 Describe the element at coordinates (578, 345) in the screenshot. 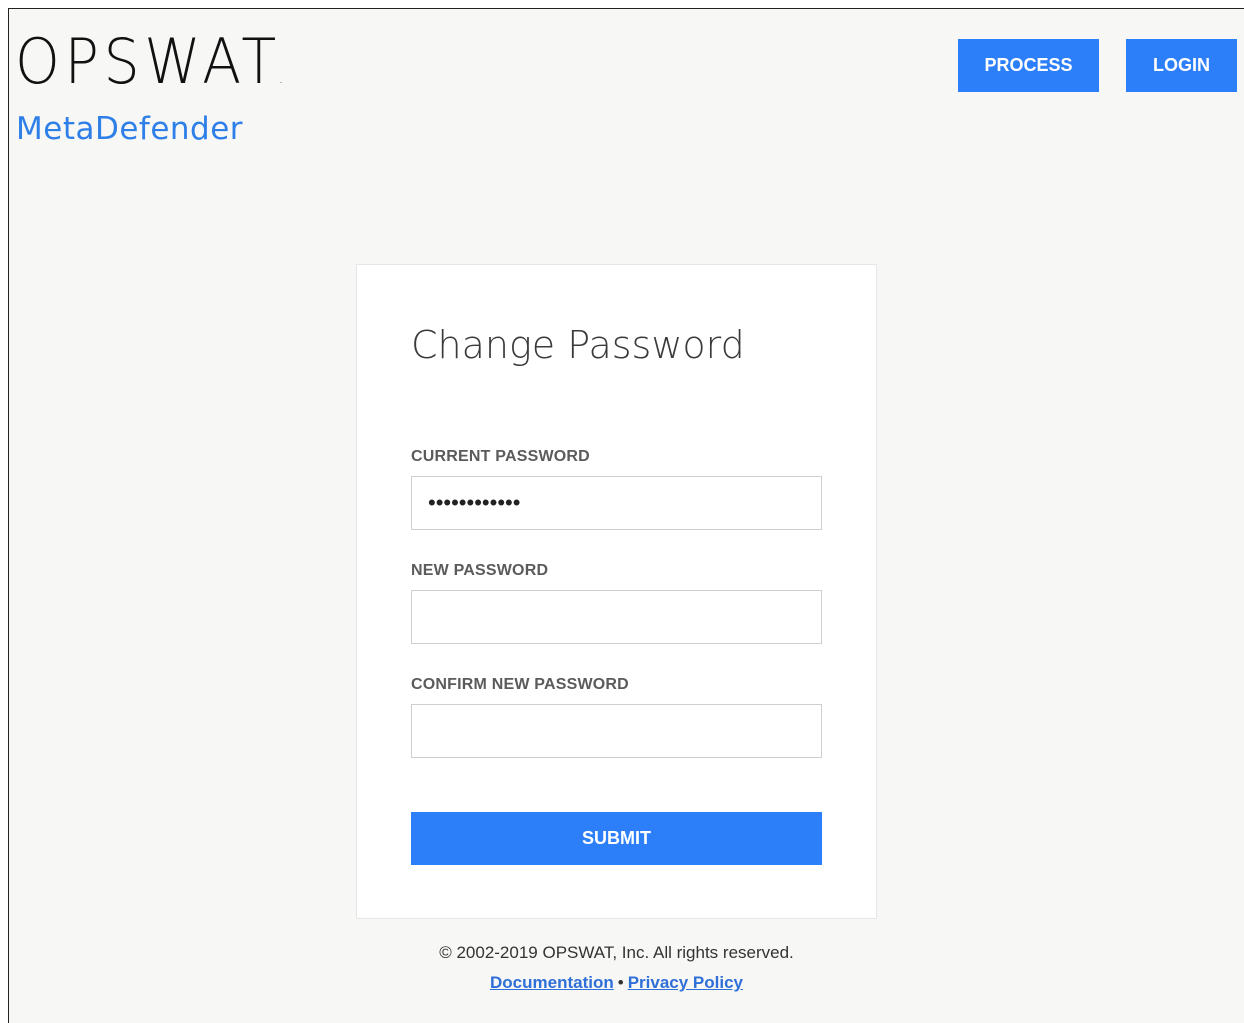

I see `page-title: Change Password` at that location.